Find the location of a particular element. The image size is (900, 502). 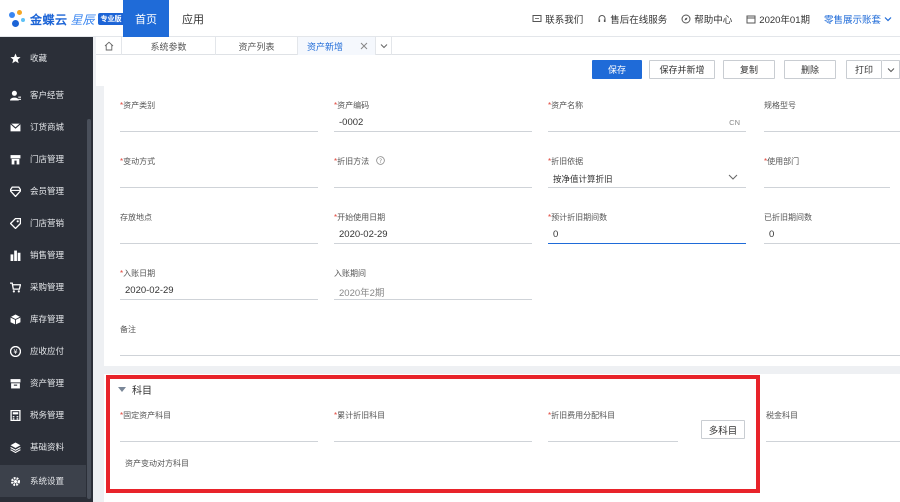

sidebar-item-store: 门店管理 is located at coordinates (43, 159).